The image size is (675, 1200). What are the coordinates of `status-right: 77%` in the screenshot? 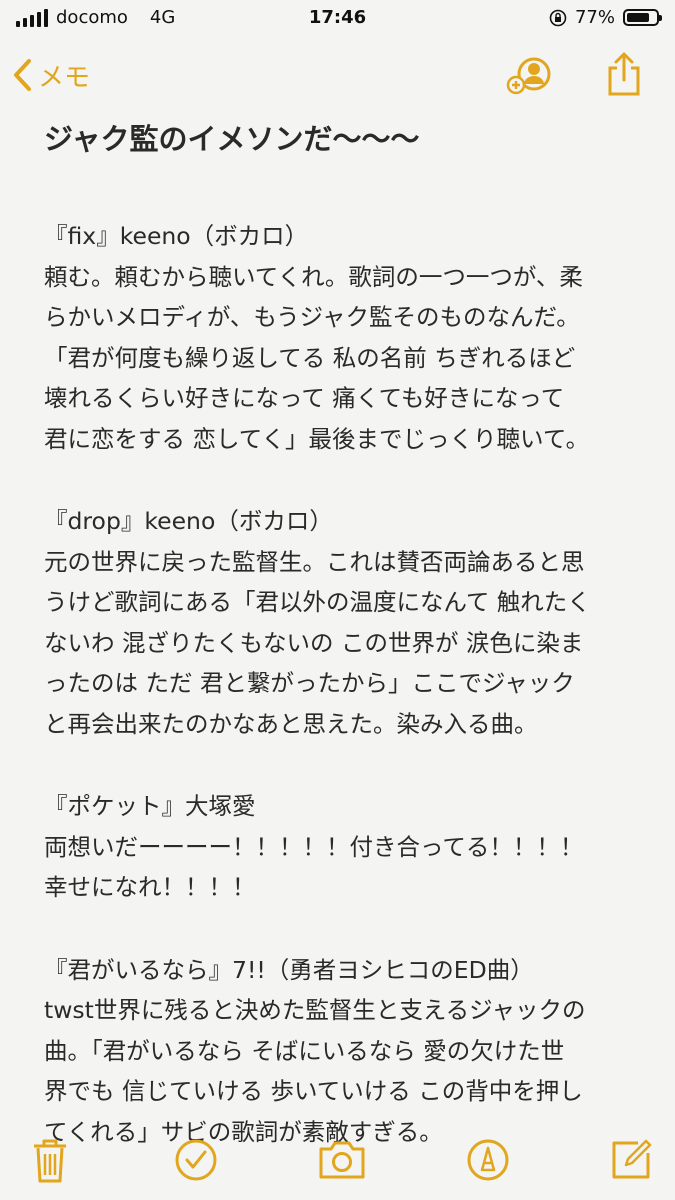 It's located at (605, 17).